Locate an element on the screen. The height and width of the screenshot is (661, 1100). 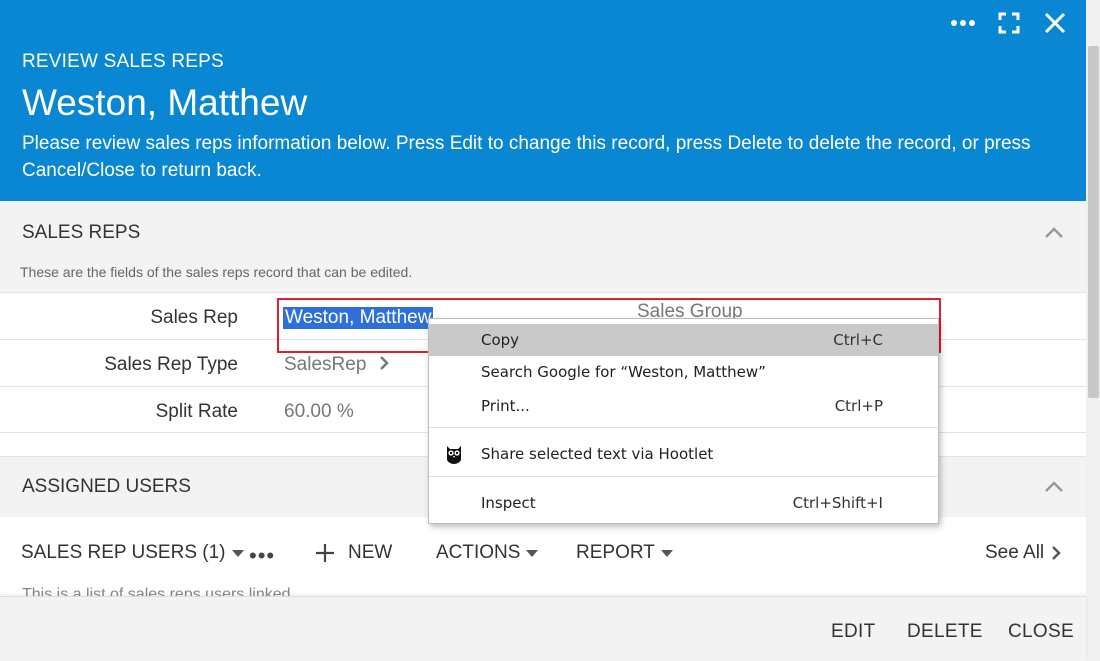
field-label-split-rate: Split Rate is located at coordinates (196, 411).